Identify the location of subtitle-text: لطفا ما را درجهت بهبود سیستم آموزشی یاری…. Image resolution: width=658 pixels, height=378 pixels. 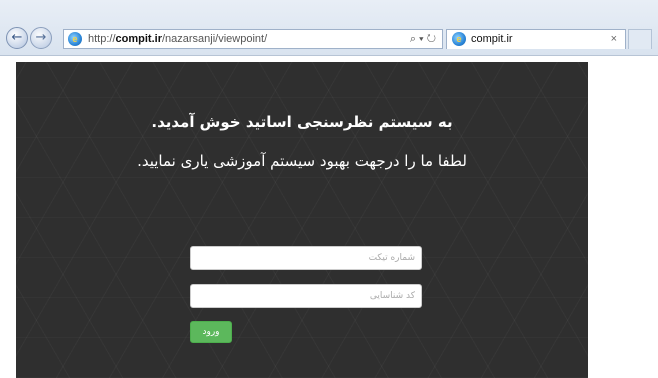
(302, 161).